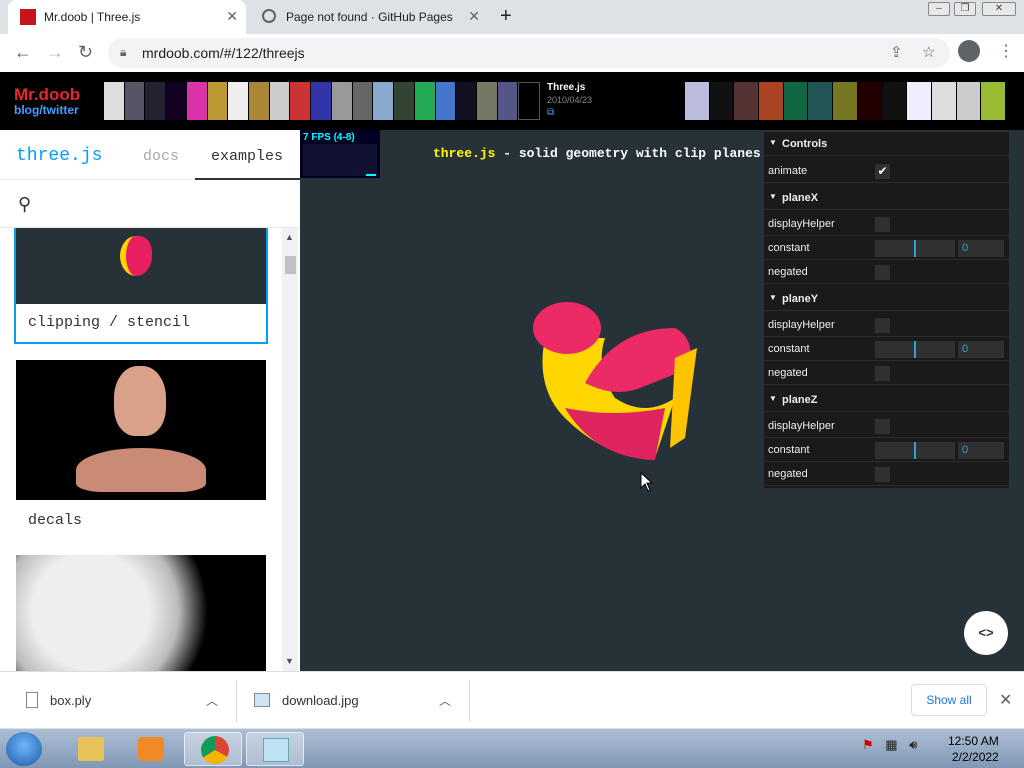 Image resolution: width=1024 pixels, height=768 pixels. I want to click on example-card-selected: clipping / stencil, so click(141, 286).